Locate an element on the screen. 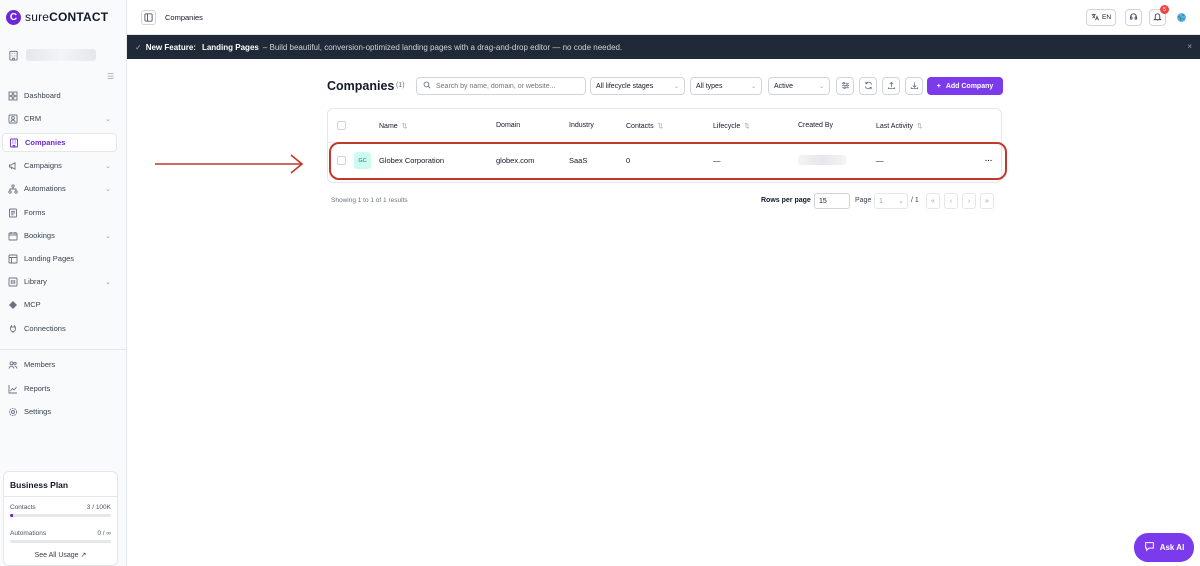 The height and width of the screenshot is (566, 1200). sidebar-collapse-icon: ☰ is located at coordinates (112, 77).